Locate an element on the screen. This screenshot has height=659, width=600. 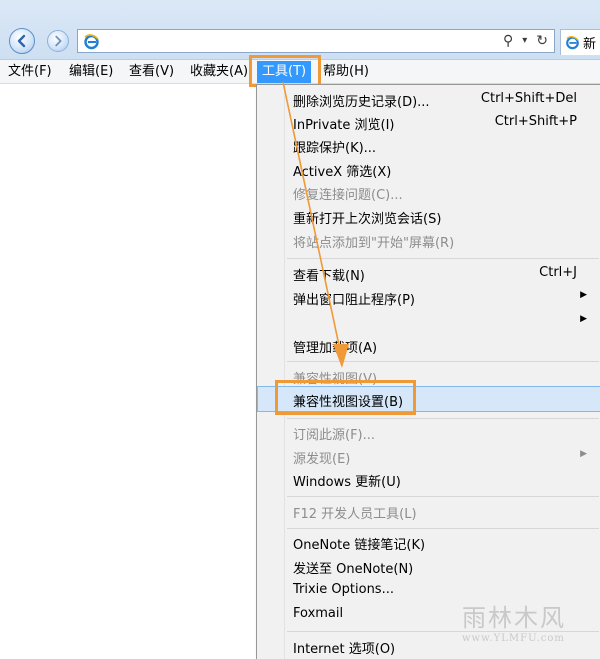
menu-item-label: 兼容性视图设置(B) is located at coordinates (348, 402).